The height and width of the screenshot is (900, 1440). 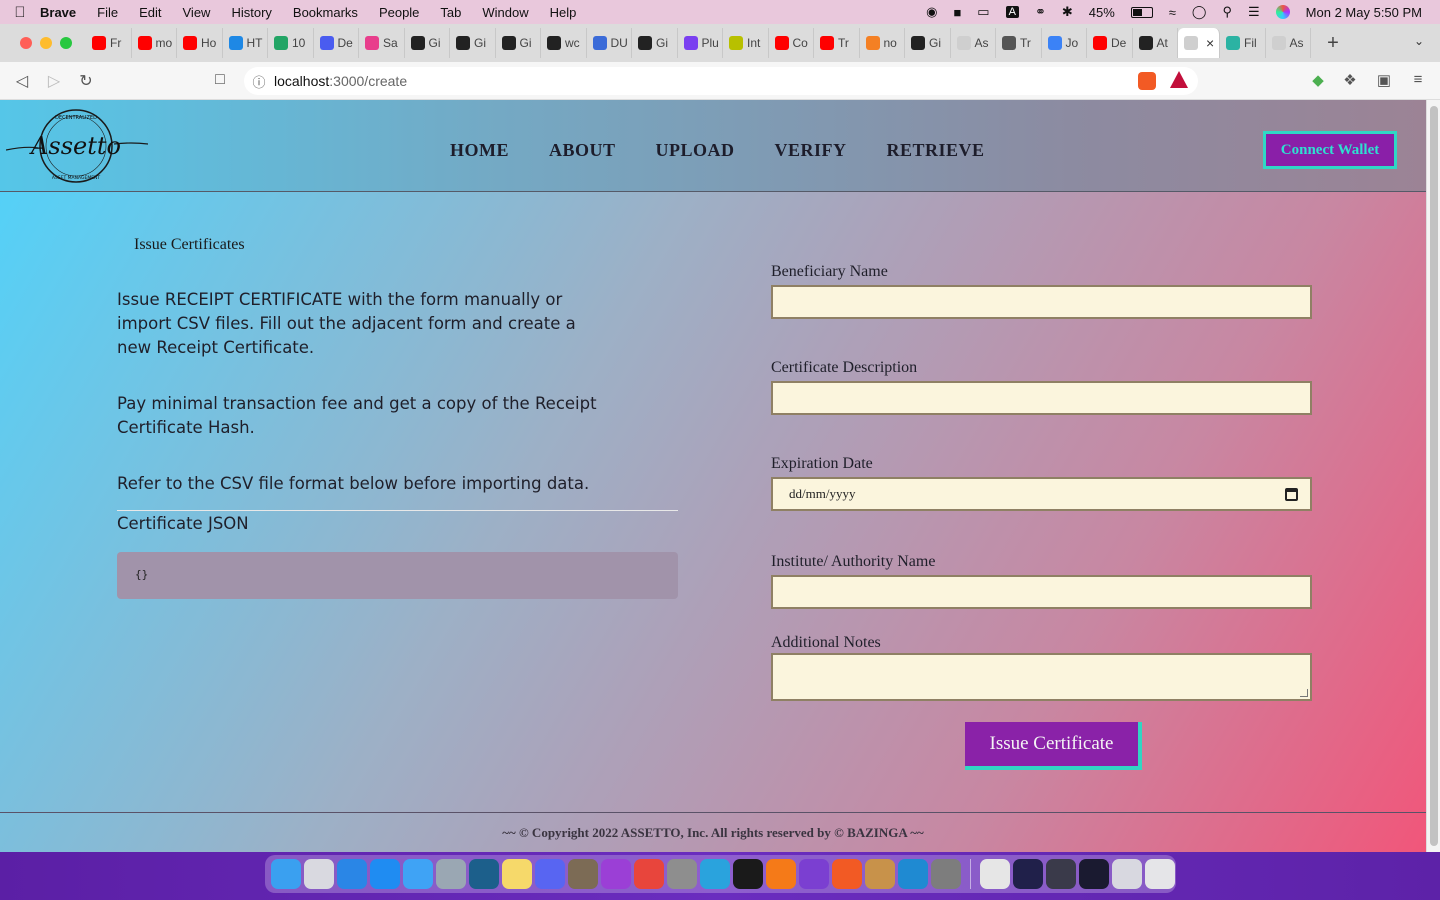 What do you see at coordinates (77, 146) in the screenshot?
I see `assetto-logo: Assetto DECENTRALIZED ASSET MANAGEMENT` at bounding box center [77, 146].